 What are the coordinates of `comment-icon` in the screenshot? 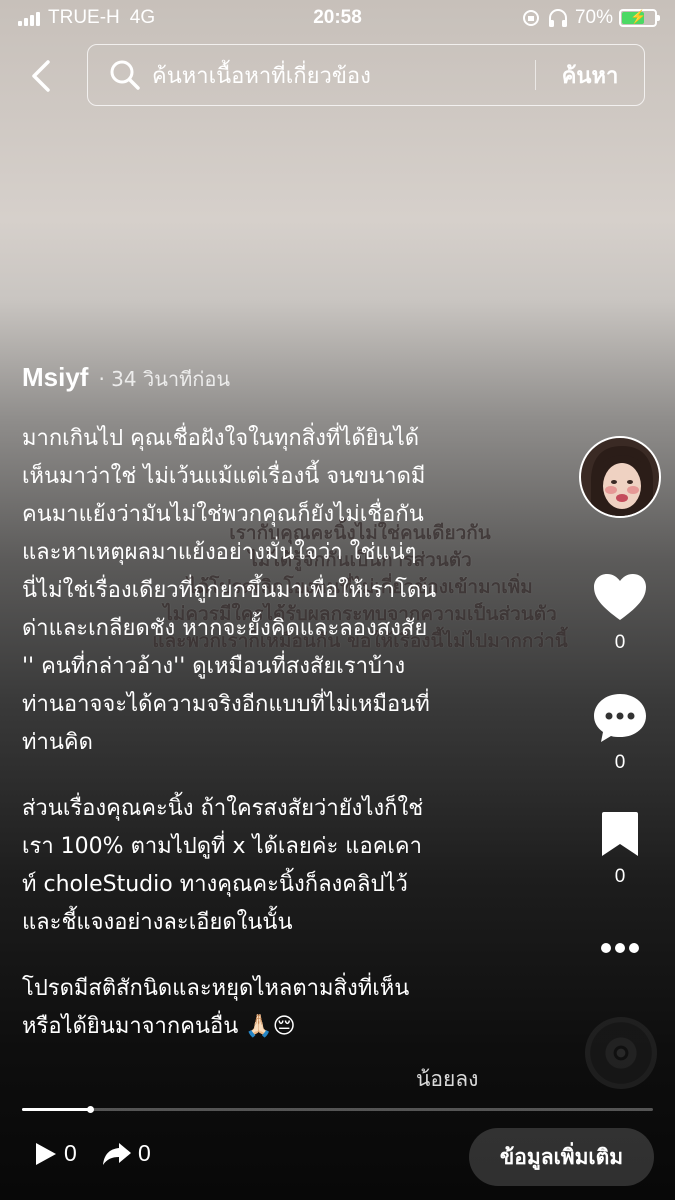 It's located at (620, 718).